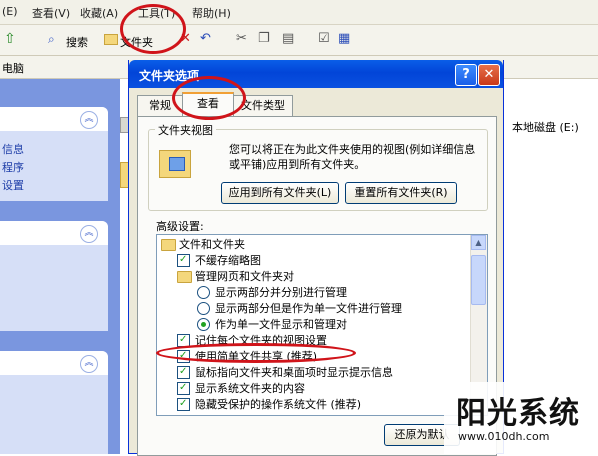  I want to click on tree-item-label: 管理网页和文件夹对, so click(244, 276).